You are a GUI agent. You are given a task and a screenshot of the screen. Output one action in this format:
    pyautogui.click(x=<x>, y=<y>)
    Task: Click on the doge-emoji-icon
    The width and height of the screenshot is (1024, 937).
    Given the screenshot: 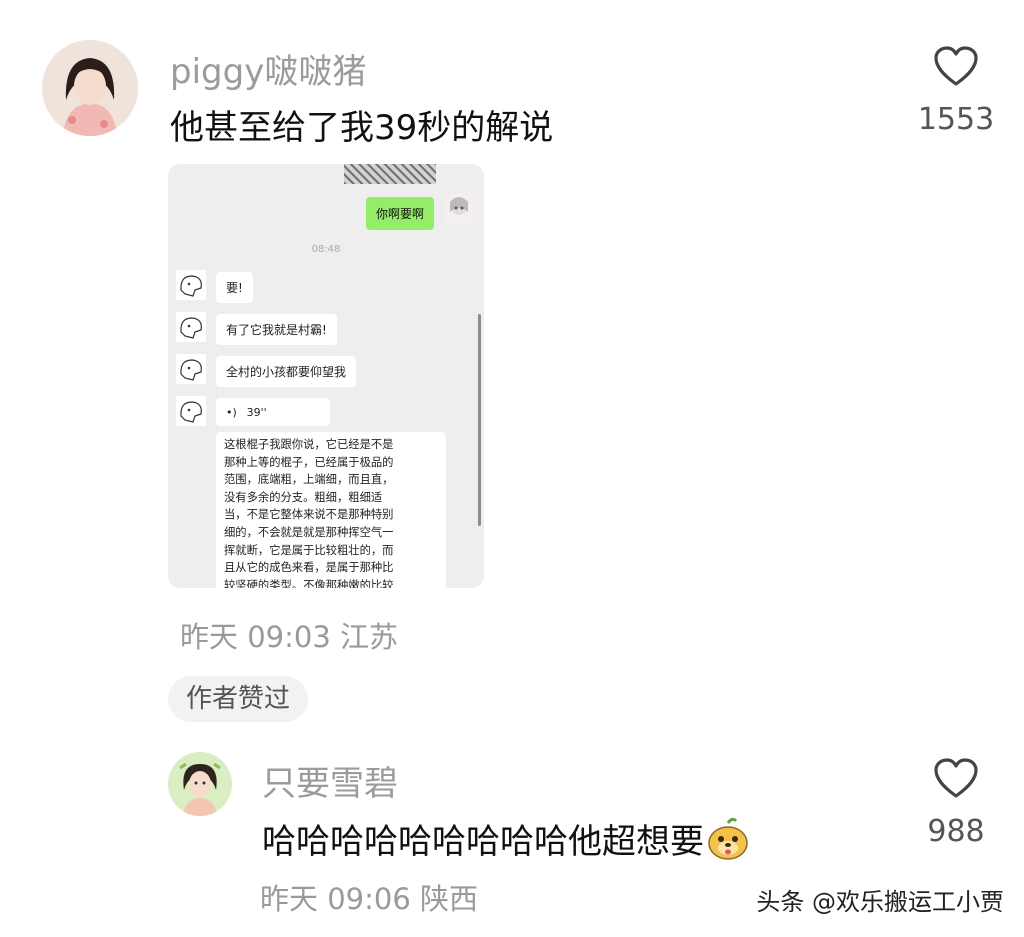 What is the action you would take?
    pyautogui.click(x=728, y=843)
    